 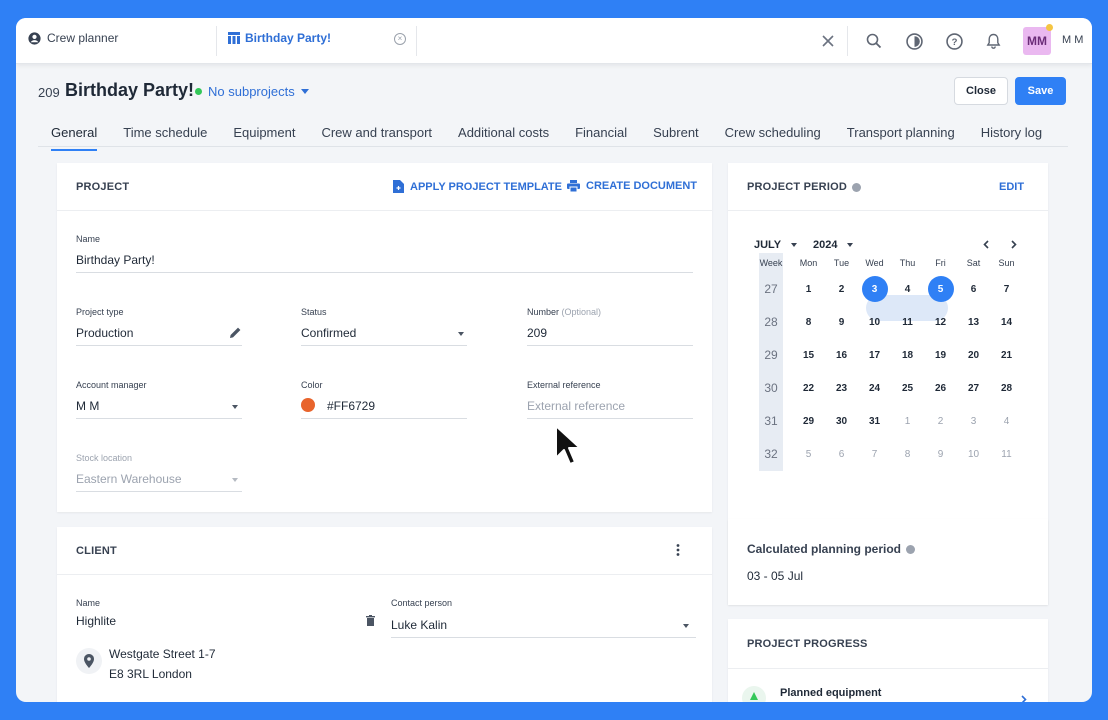 What do you see at coordinates (96, 621) in the screenshot?
I see `client-name-field: Highlite` at bounding box center [96, 621].